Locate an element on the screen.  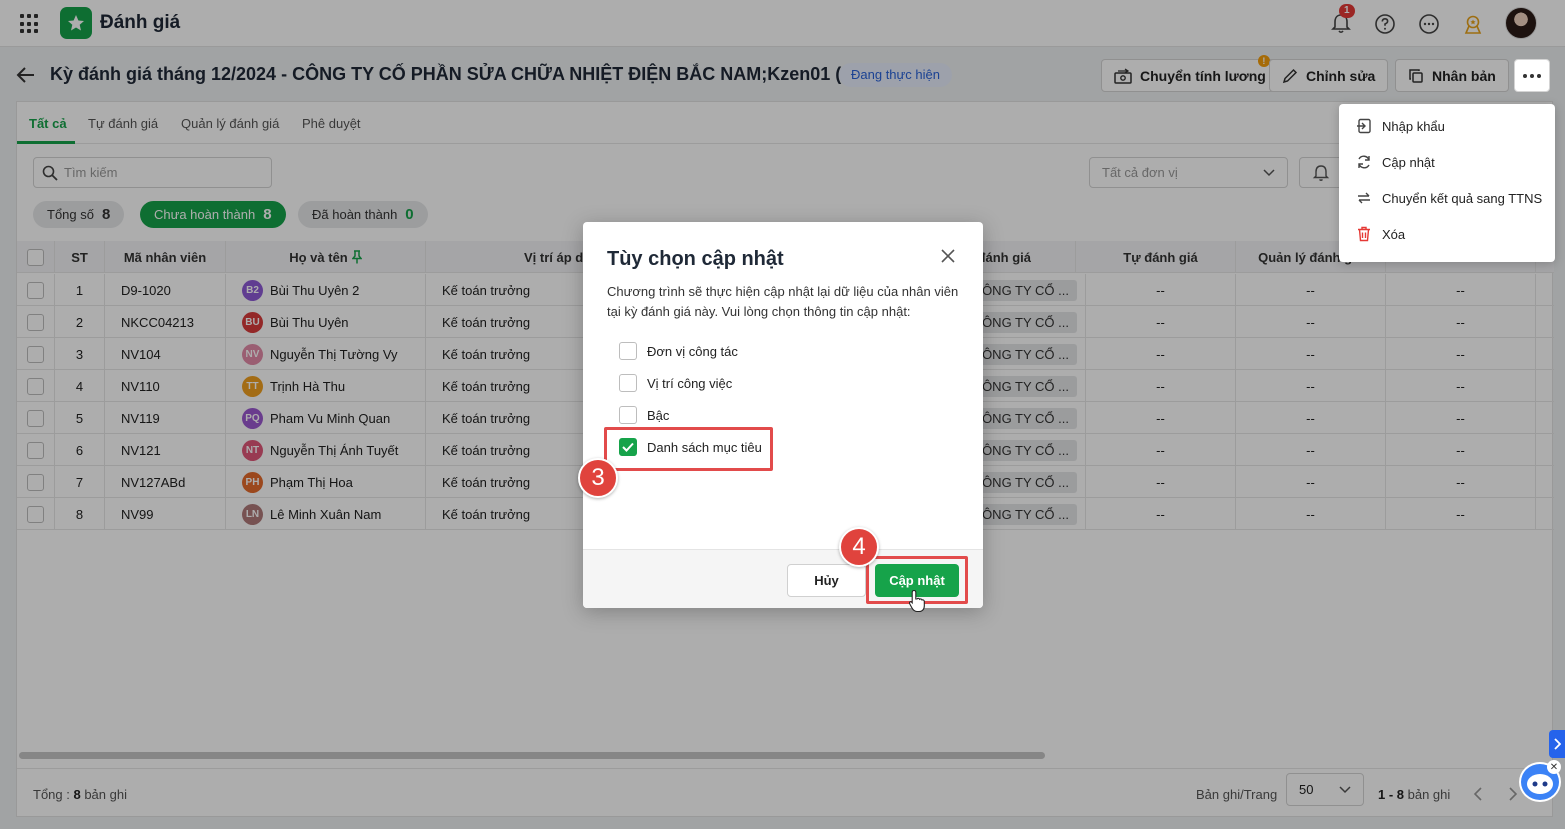
sync-arrows-icon is located at coordinates (1364, 198).